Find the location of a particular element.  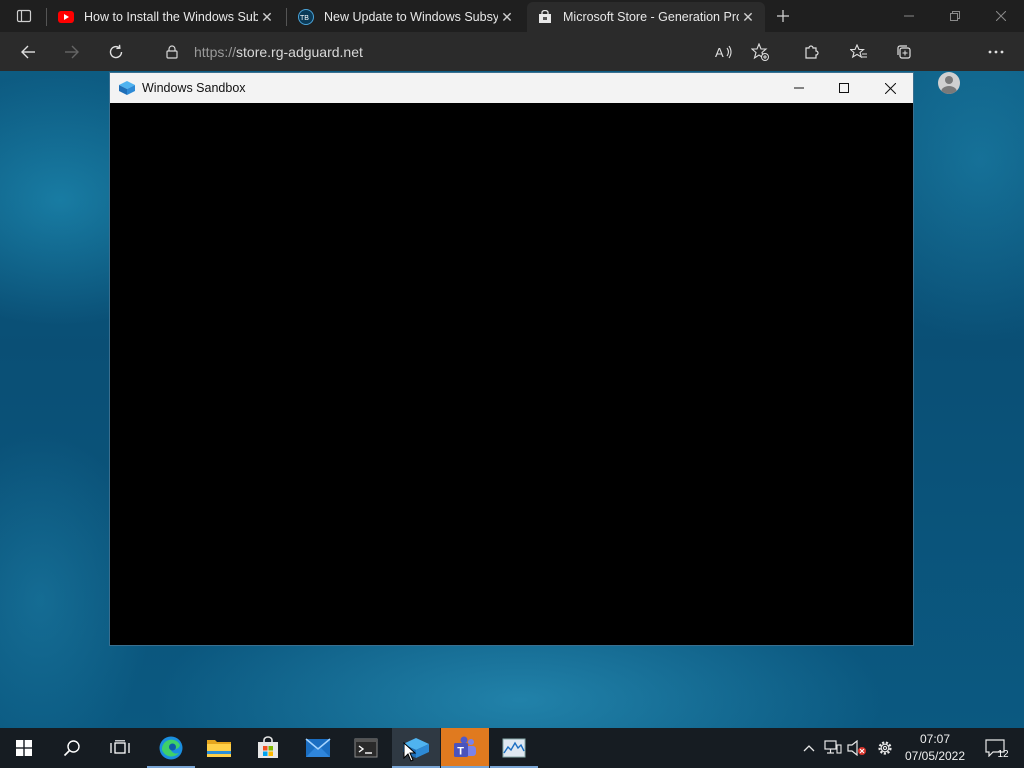

maximize-icon is located at coordinates (844, 88).